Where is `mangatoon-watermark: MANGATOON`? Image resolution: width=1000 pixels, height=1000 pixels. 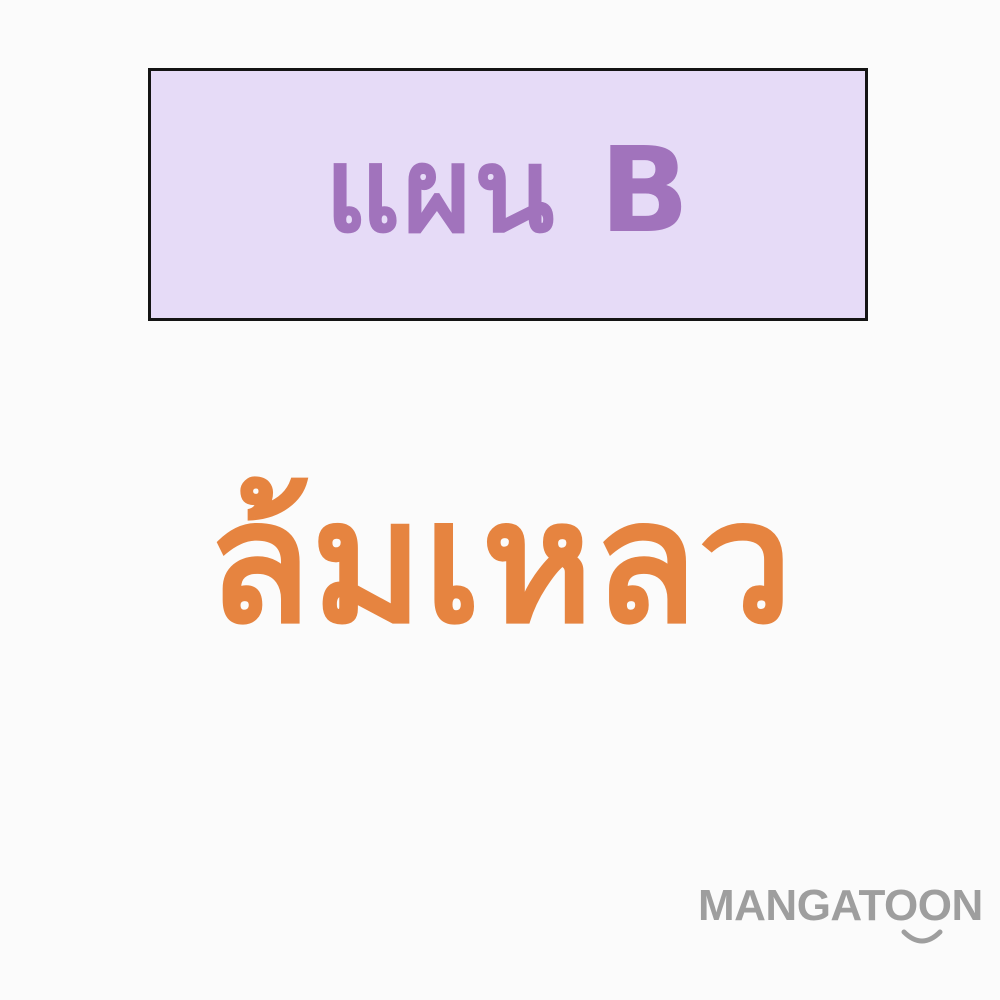 mangatoon-watermark: MANGATOON is located at coordinates (848, 919).